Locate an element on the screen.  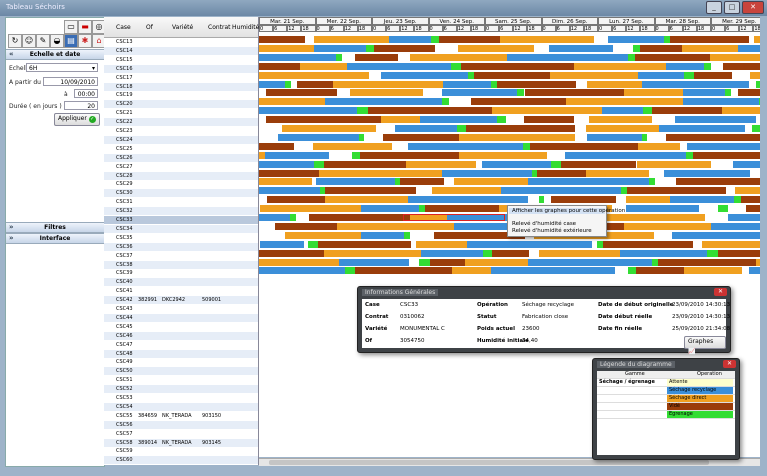
table-row: CSC51 is located at coordinates (181, 380).